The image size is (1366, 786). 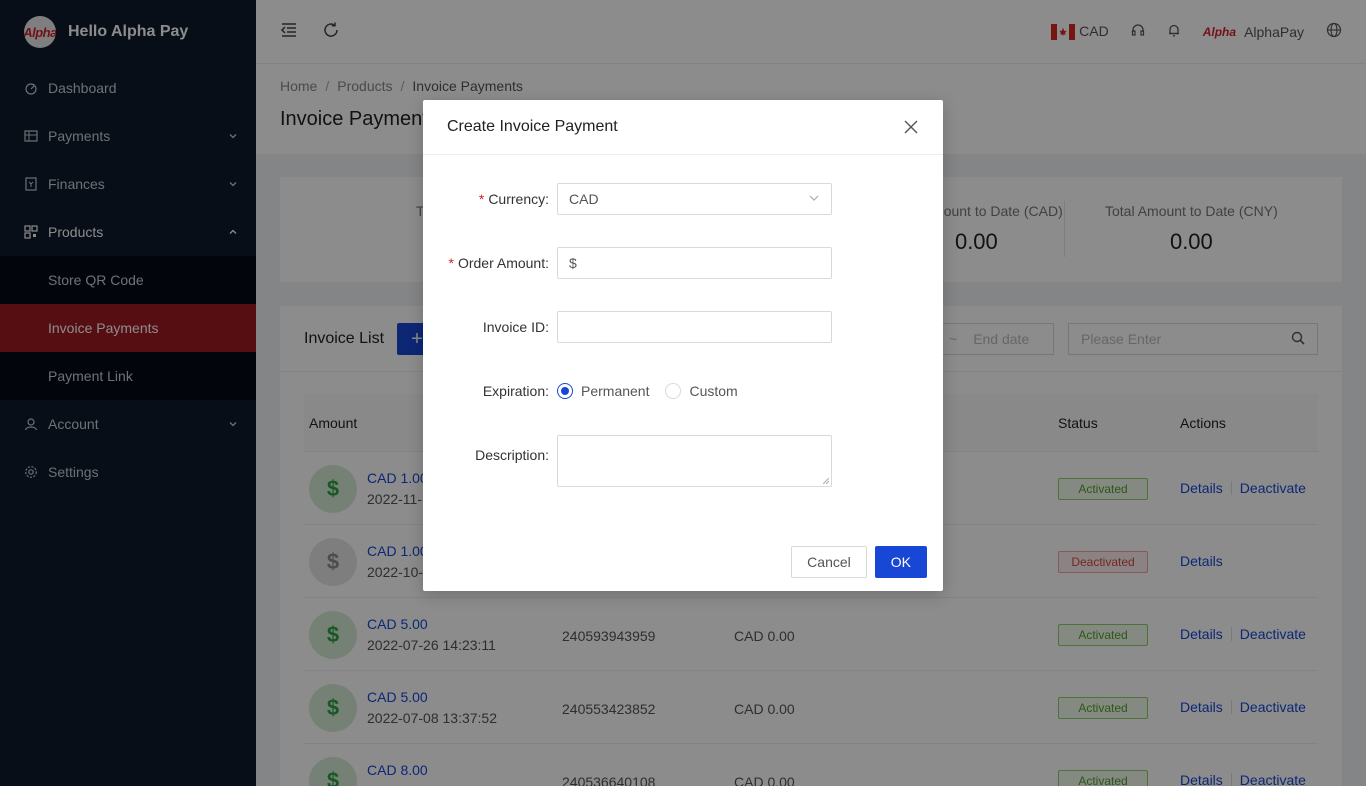 I want to click on dollar-prefix: $, so click(x=573, y=263).